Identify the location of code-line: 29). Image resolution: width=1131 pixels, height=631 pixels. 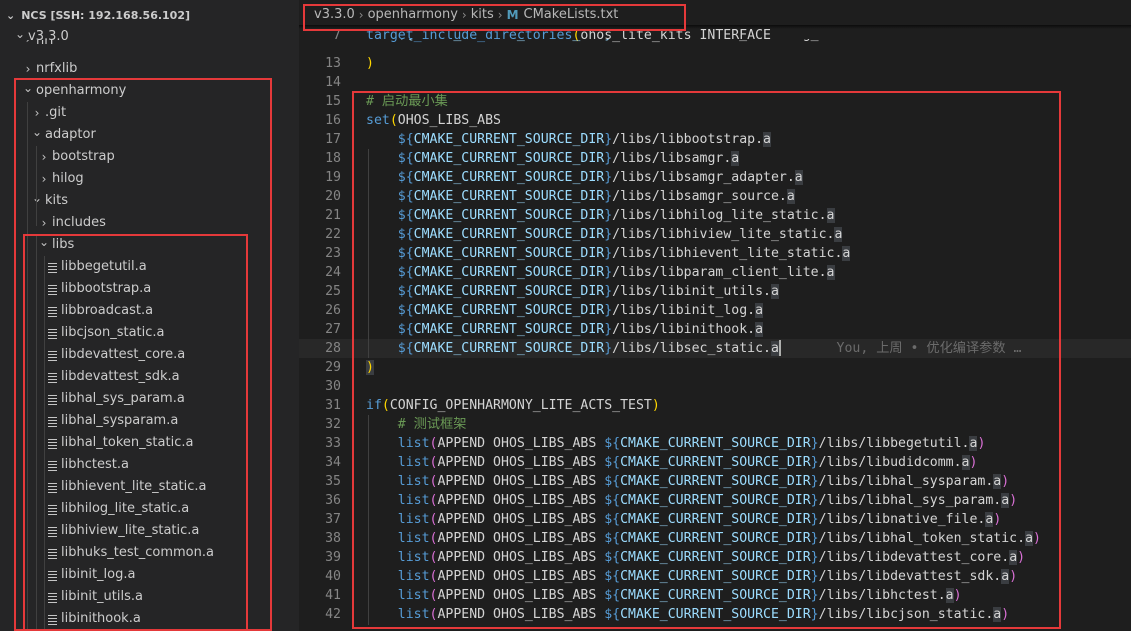
(715, 367).